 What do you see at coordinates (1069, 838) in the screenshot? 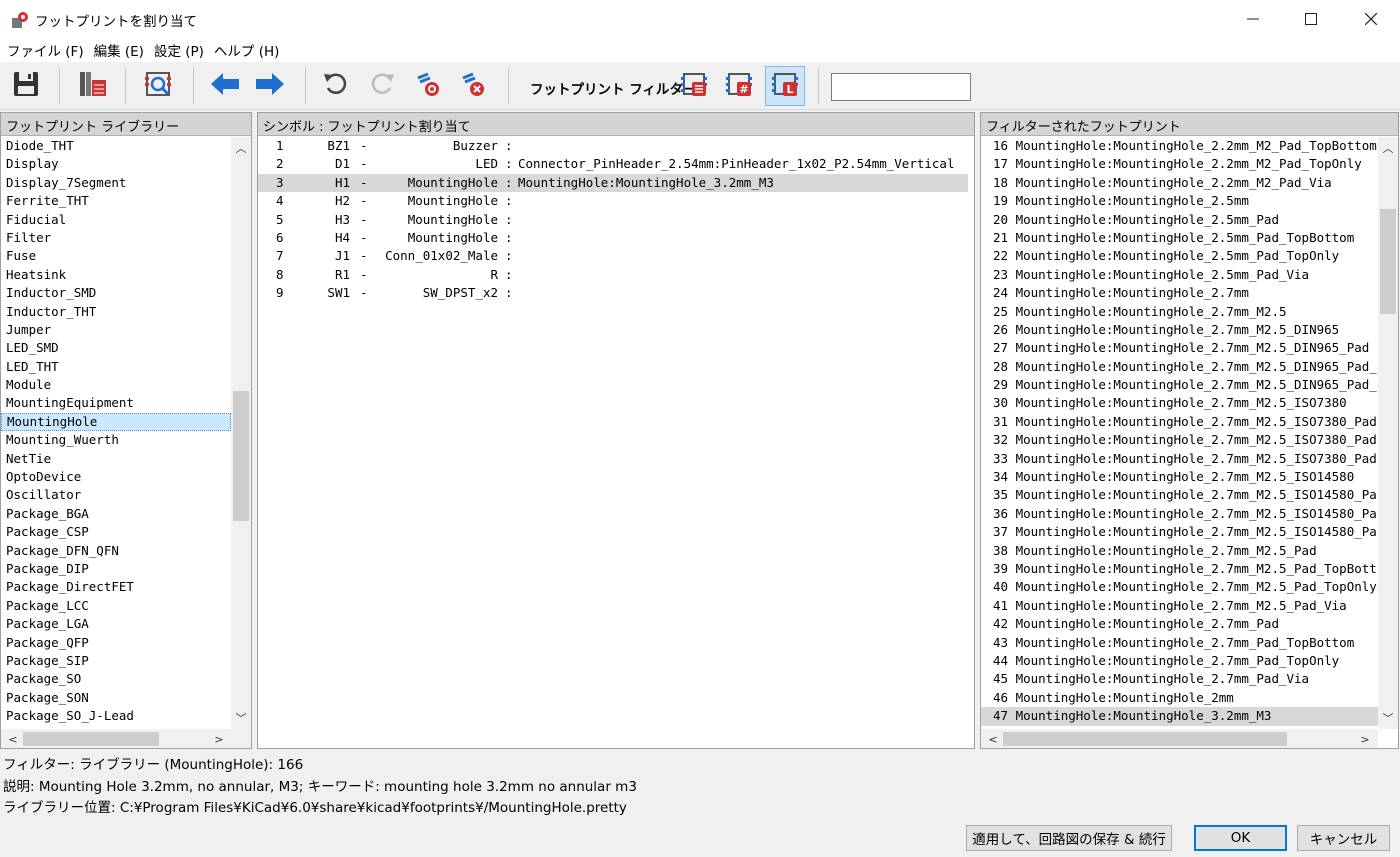
I see `apply-save-continue-button: 適用して、回路図の保存 & 続行` at bounding box center [1069, 838].